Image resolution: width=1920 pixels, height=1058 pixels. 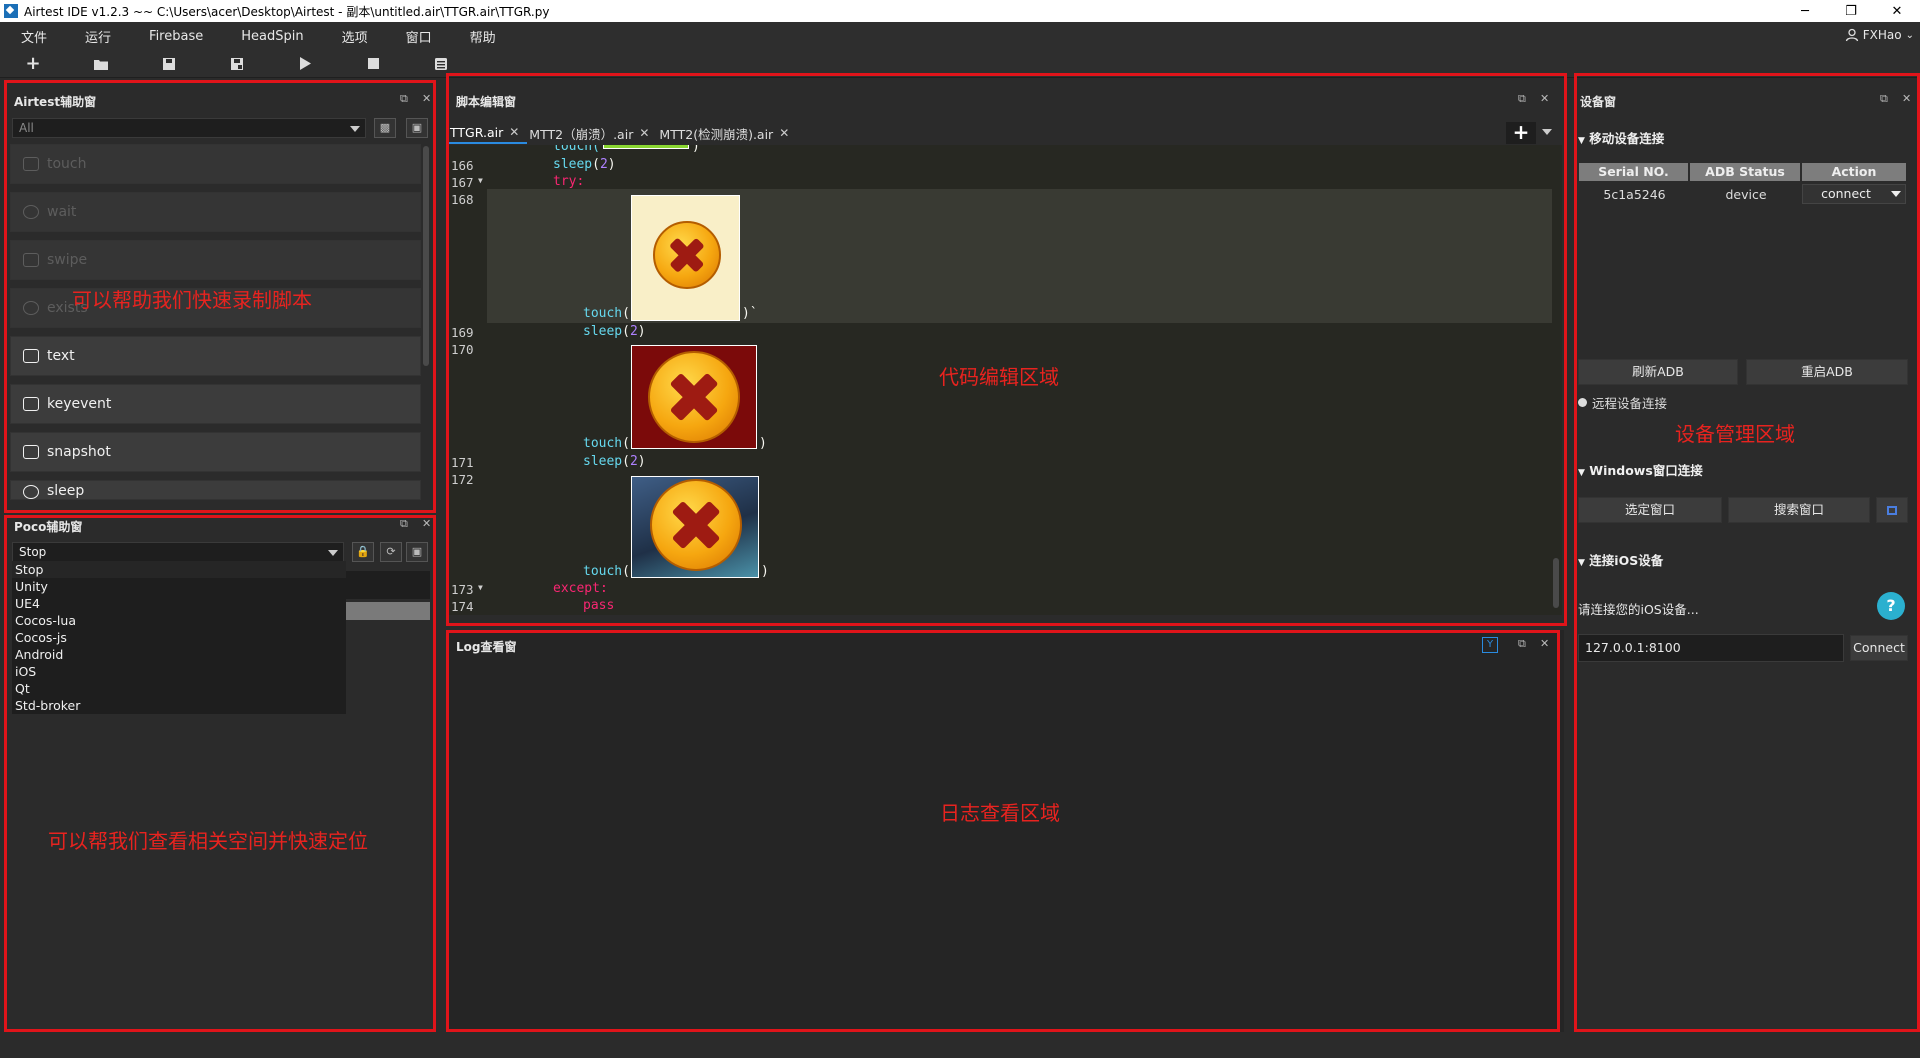 I want to click on poco-option-android: Android, so click(x=179, y=654).